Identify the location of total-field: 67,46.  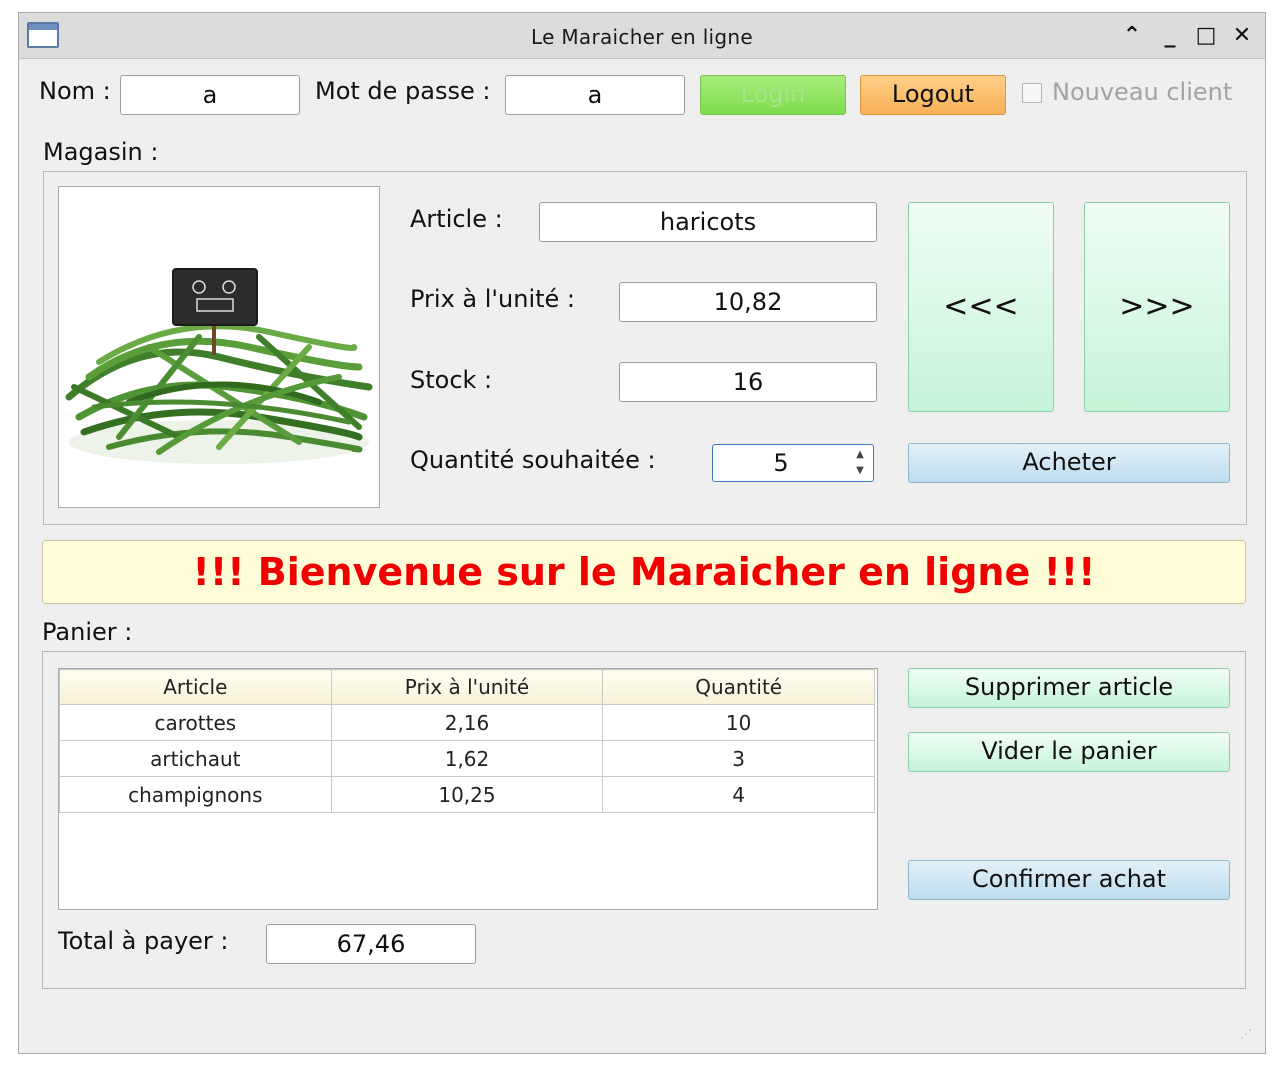
(371, 944).